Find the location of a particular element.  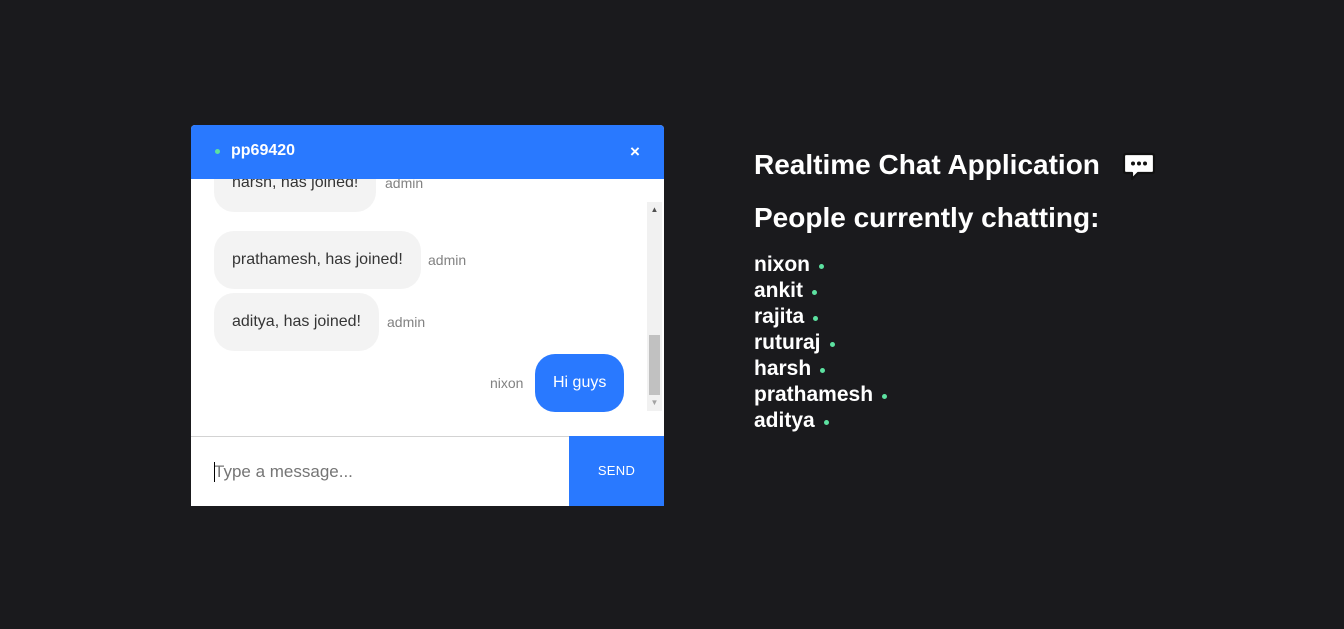

speech-bubble-icon is located at coordinates (1139, 166).